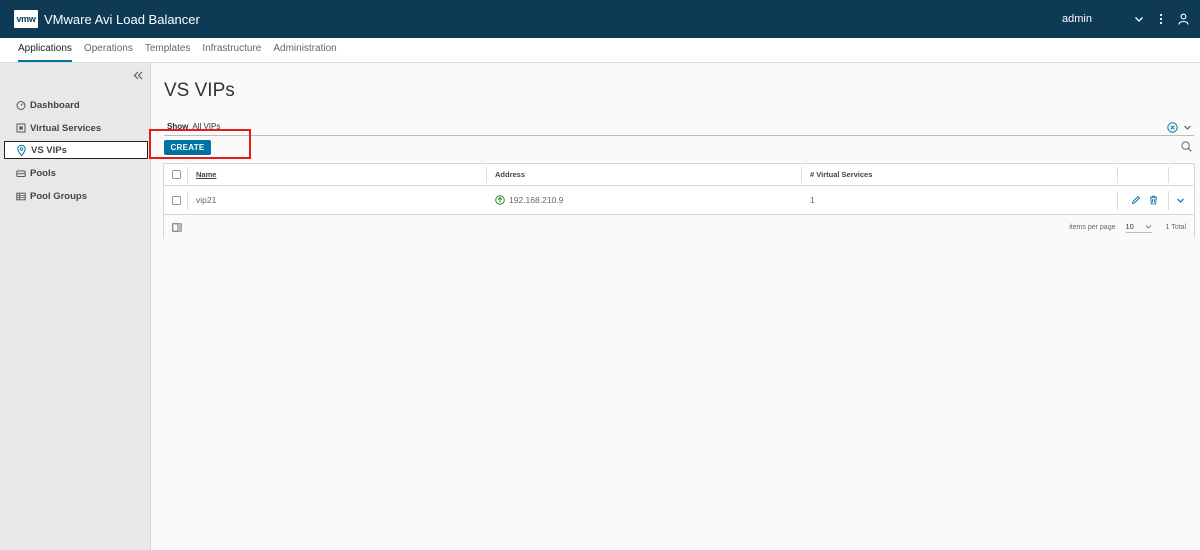 The height and width of the screenshot is (550, 1200). Describe the element at coordinates (812, 200) in the screenshot. I see `row-virtual-services-count: 1` at that location.